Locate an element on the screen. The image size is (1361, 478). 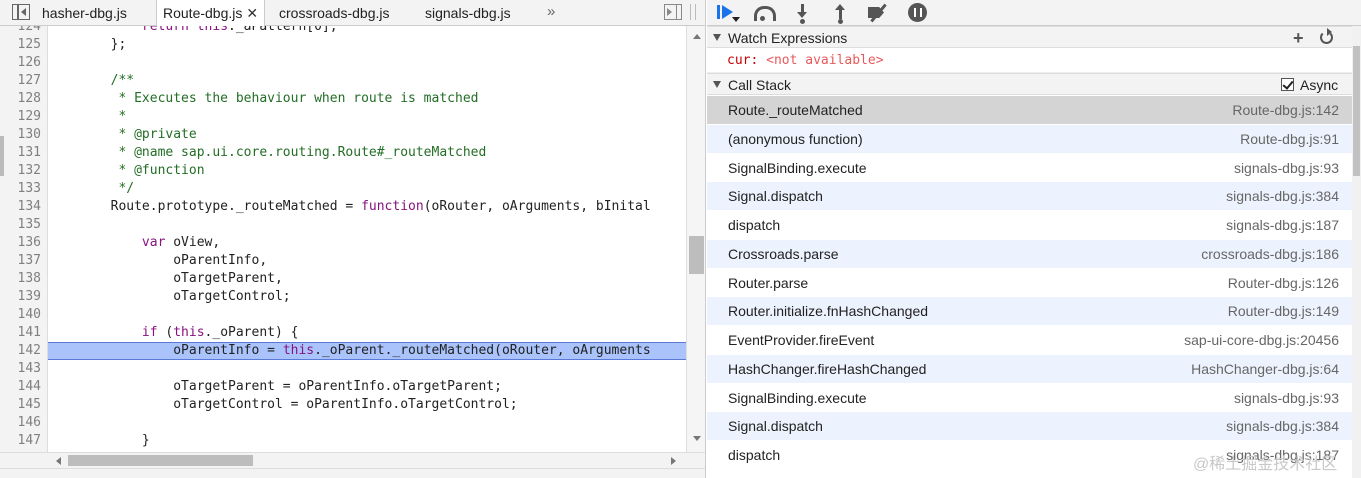
line-number: 146 is located at coordinates (23, 423).